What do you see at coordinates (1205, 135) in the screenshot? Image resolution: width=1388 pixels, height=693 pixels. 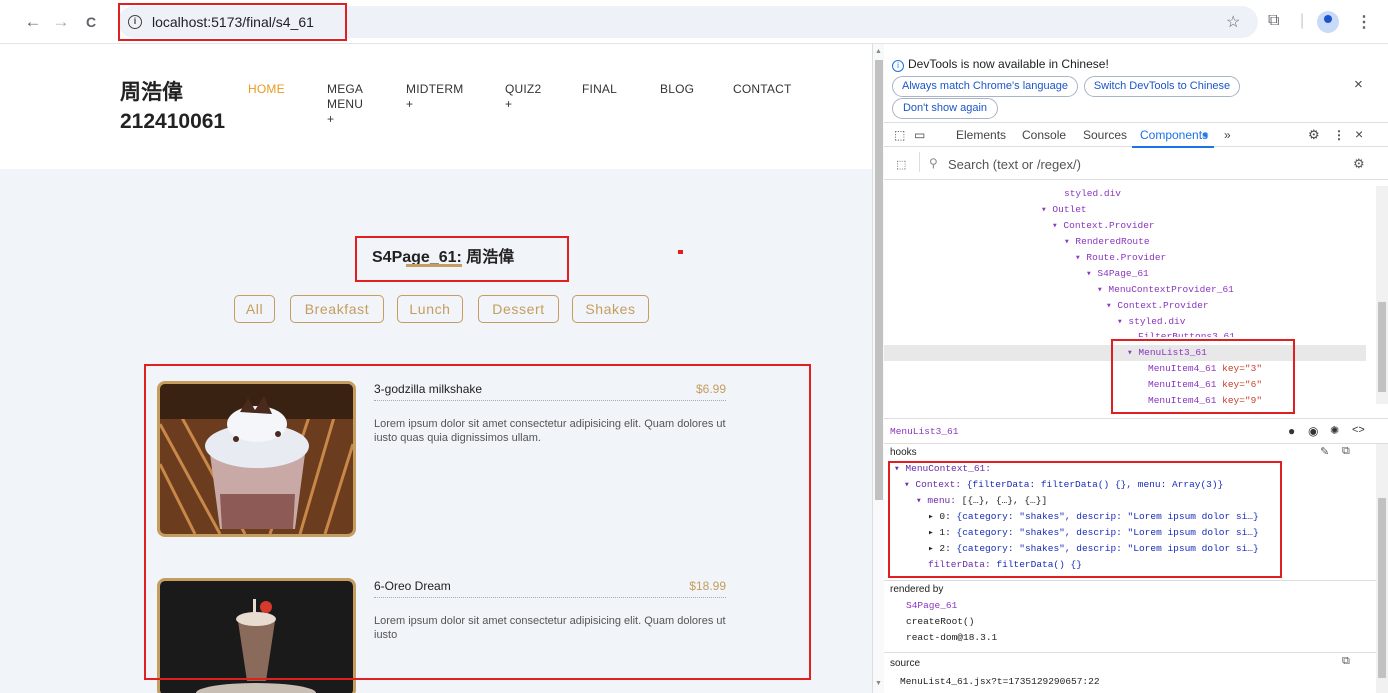 I see `components-recording-icon: ✺` at bounding box center [1205, 135].